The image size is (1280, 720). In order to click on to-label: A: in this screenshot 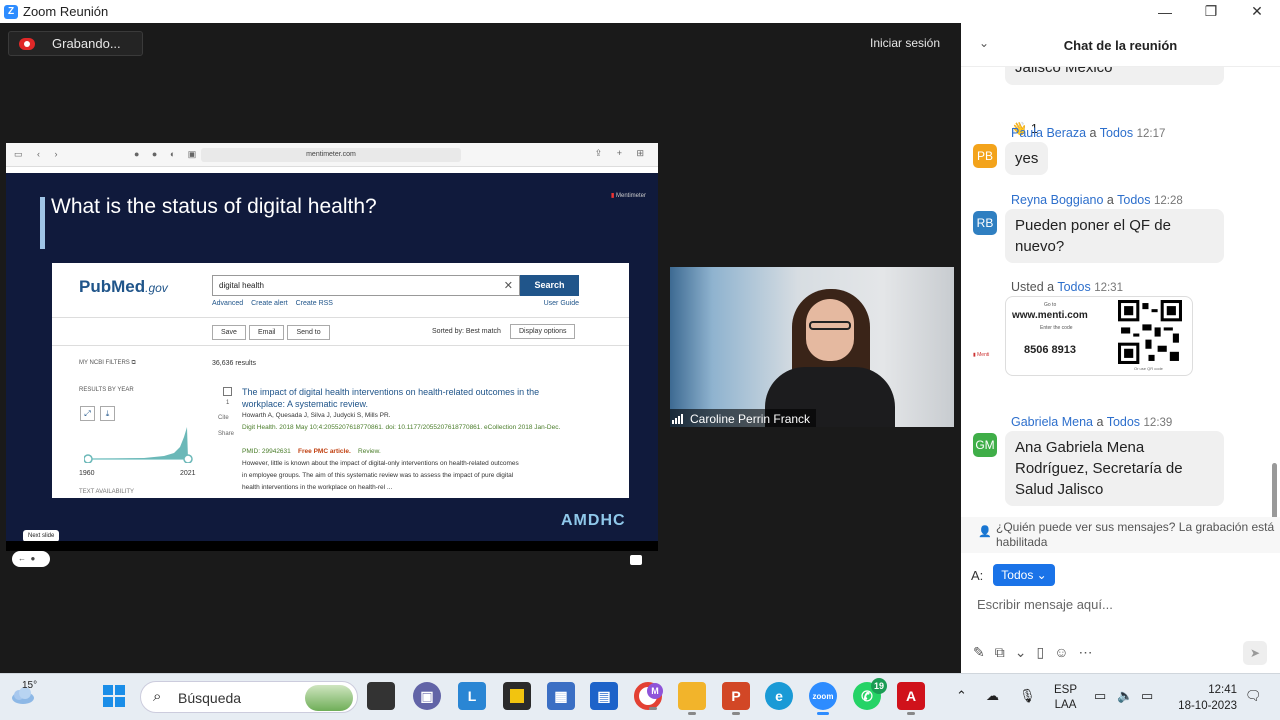, I will do `click(977, 575)`.